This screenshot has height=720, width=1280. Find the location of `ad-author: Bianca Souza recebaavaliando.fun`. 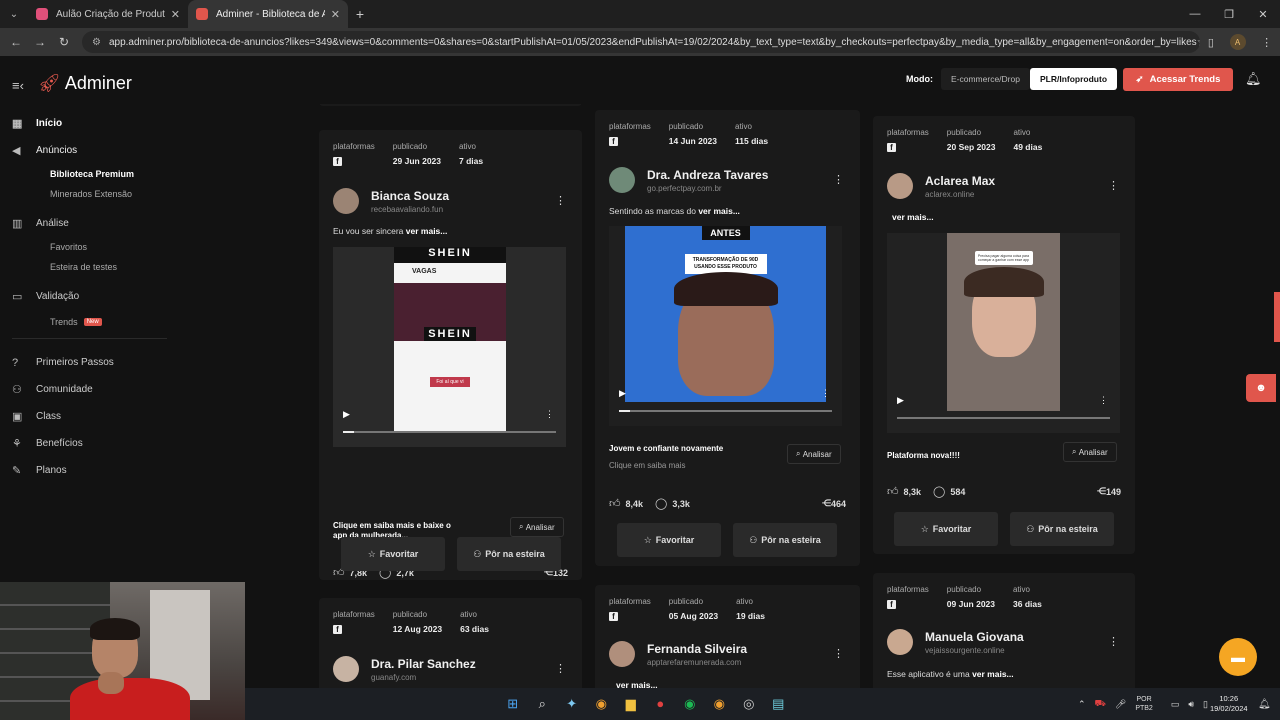

ad-author: Bianca Souza recebaavaliando.fun is located at coordinates (391, 201).